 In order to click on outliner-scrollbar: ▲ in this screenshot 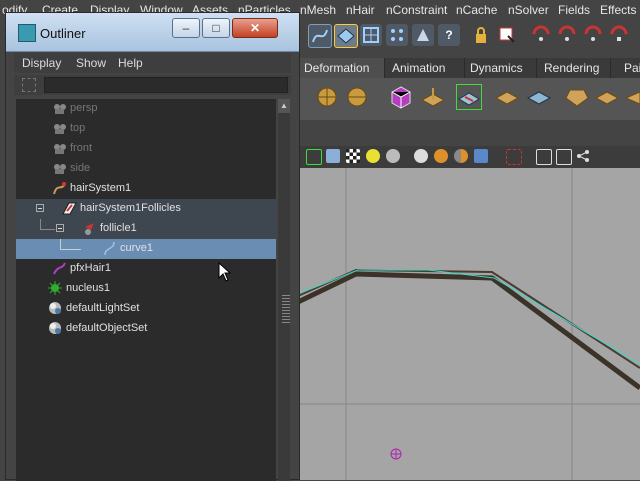, I will do `click(284, 290)`.